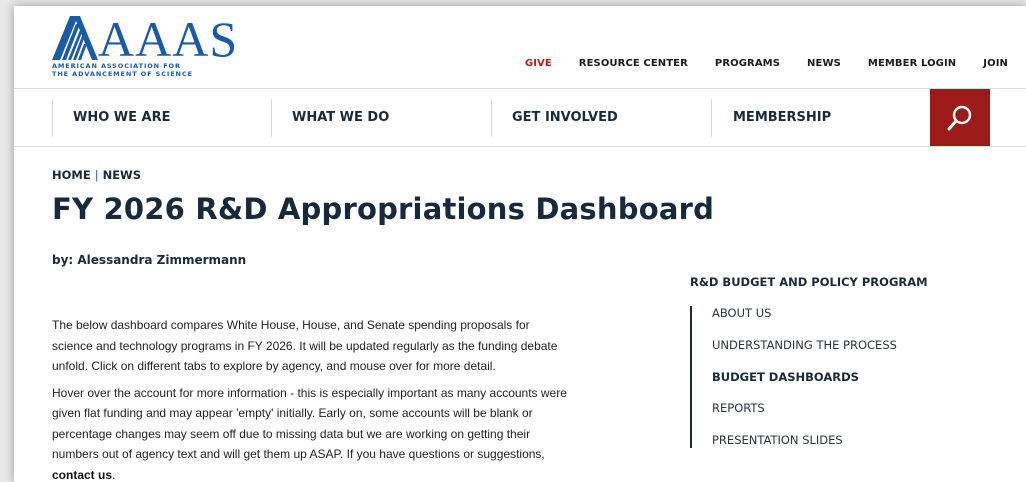 Image resolution: width=1026 pixels, height=482 pixels. What do you see at coordinates (114, 474) in the screenshot?
I see `contact-suffix: .` at bounding box center [114, 474].